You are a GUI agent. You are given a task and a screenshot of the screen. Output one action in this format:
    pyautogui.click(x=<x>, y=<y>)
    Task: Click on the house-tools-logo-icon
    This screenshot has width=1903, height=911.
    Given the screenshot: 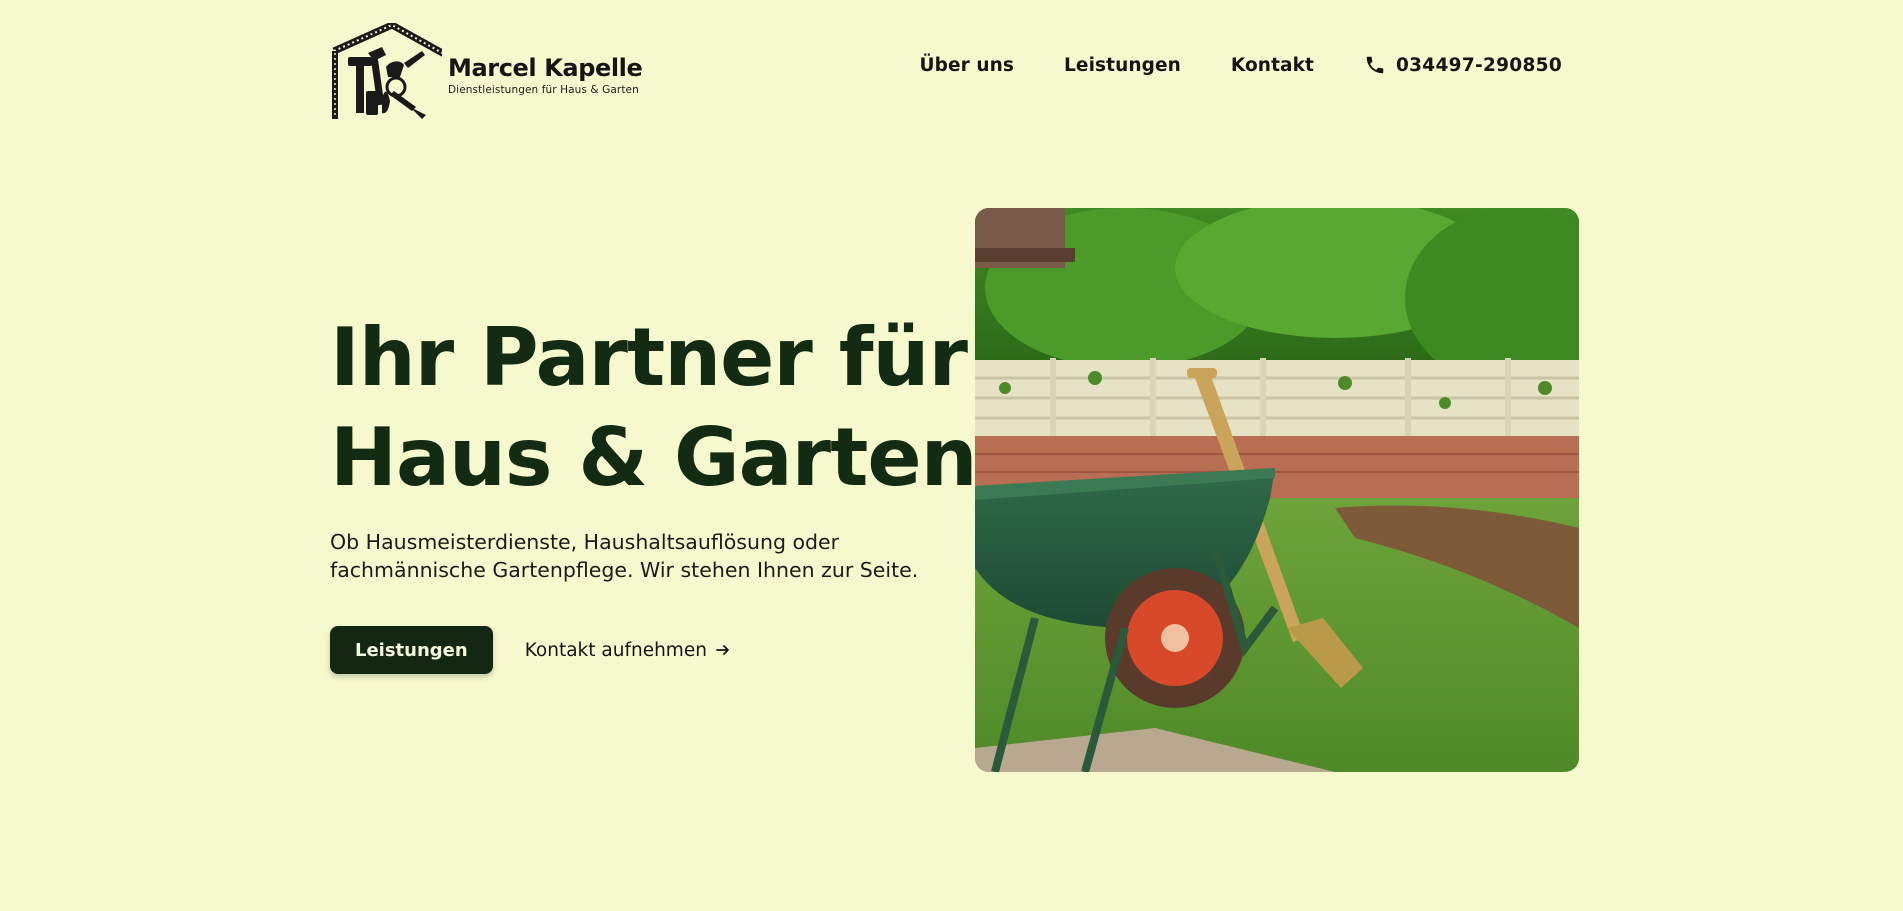 What is the action you would take?
    pyautogui.click(x=387, y=71)
    